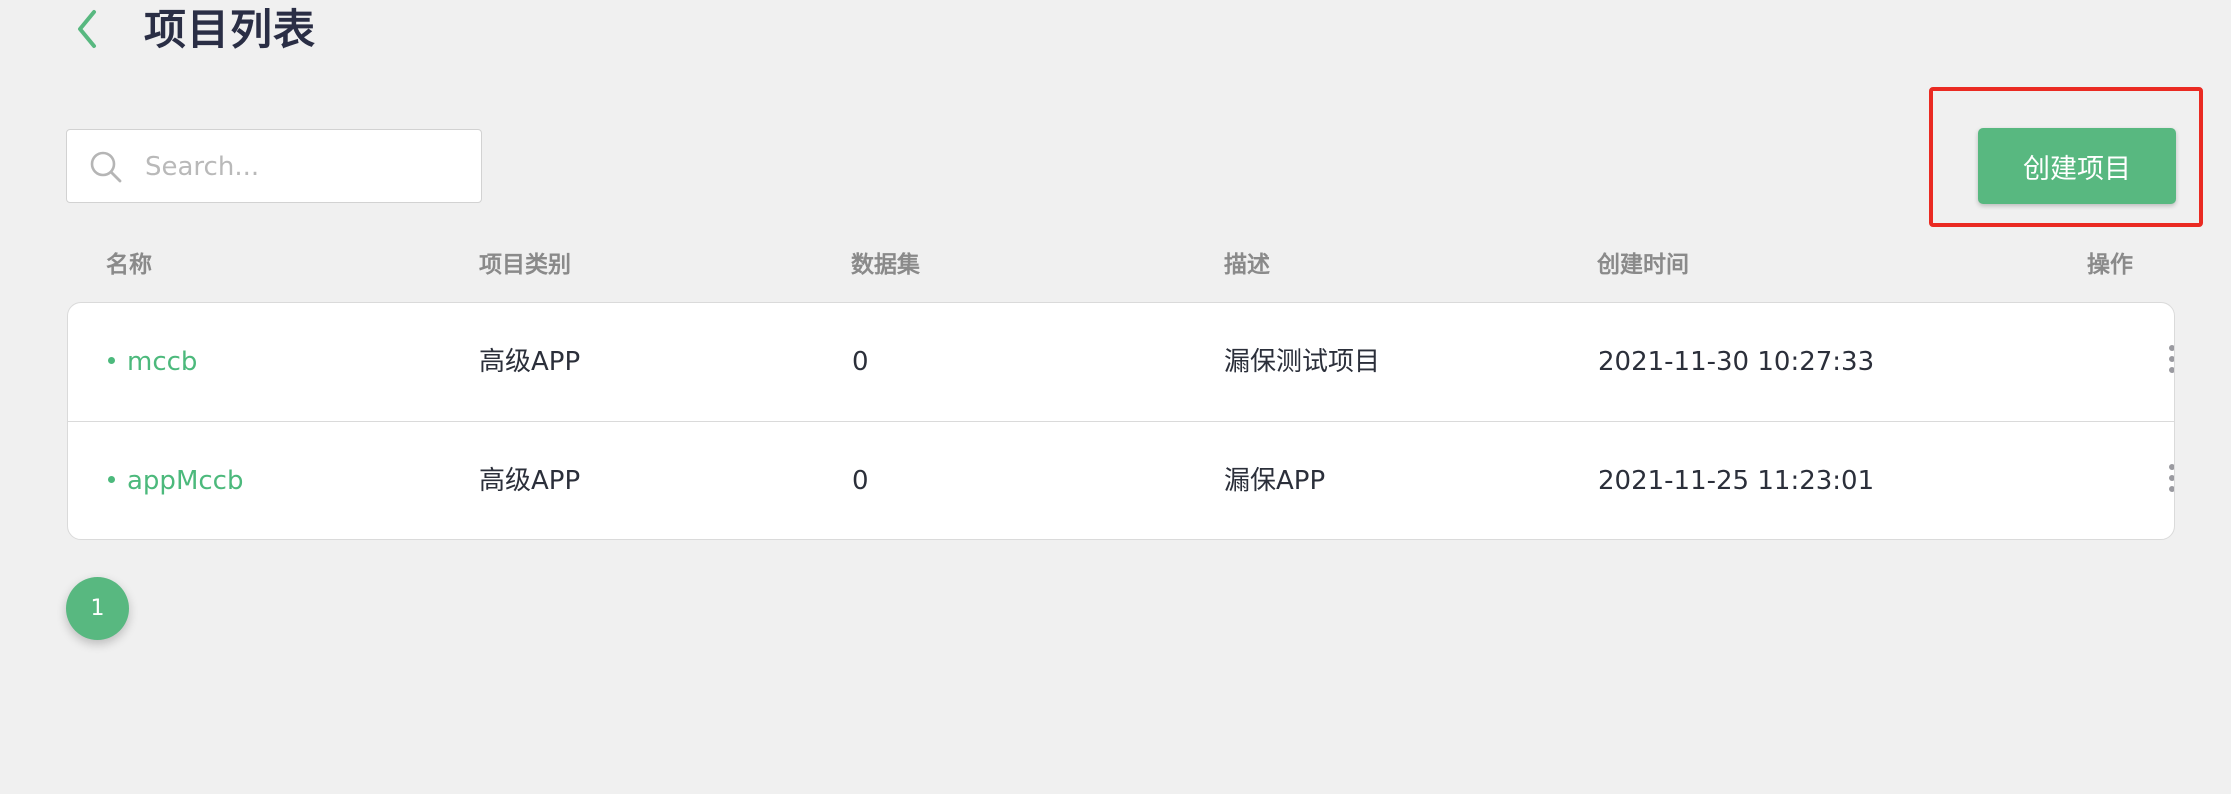  What do you see at coordinates (230, 29) in the screenshot?
I see `page-title: 项目列表` at bounding box center [230, 29].